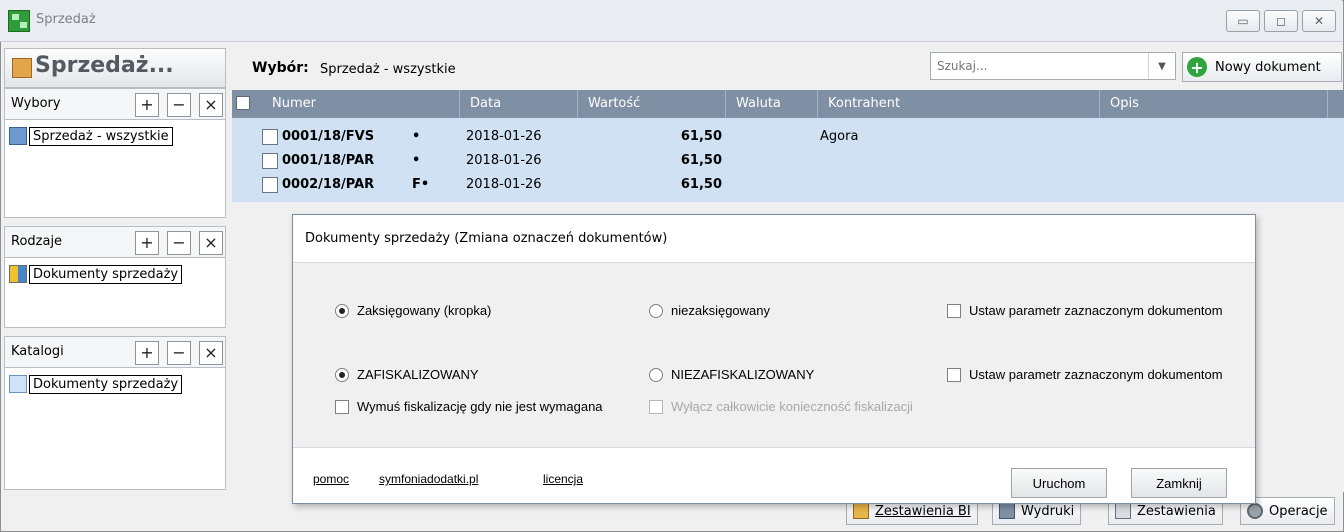 This screenshot has height=532, width=1344. What do you see at coordinates (18, 384) in the screenshot?
I see `folder-icon` at bounding box center [18, 384].